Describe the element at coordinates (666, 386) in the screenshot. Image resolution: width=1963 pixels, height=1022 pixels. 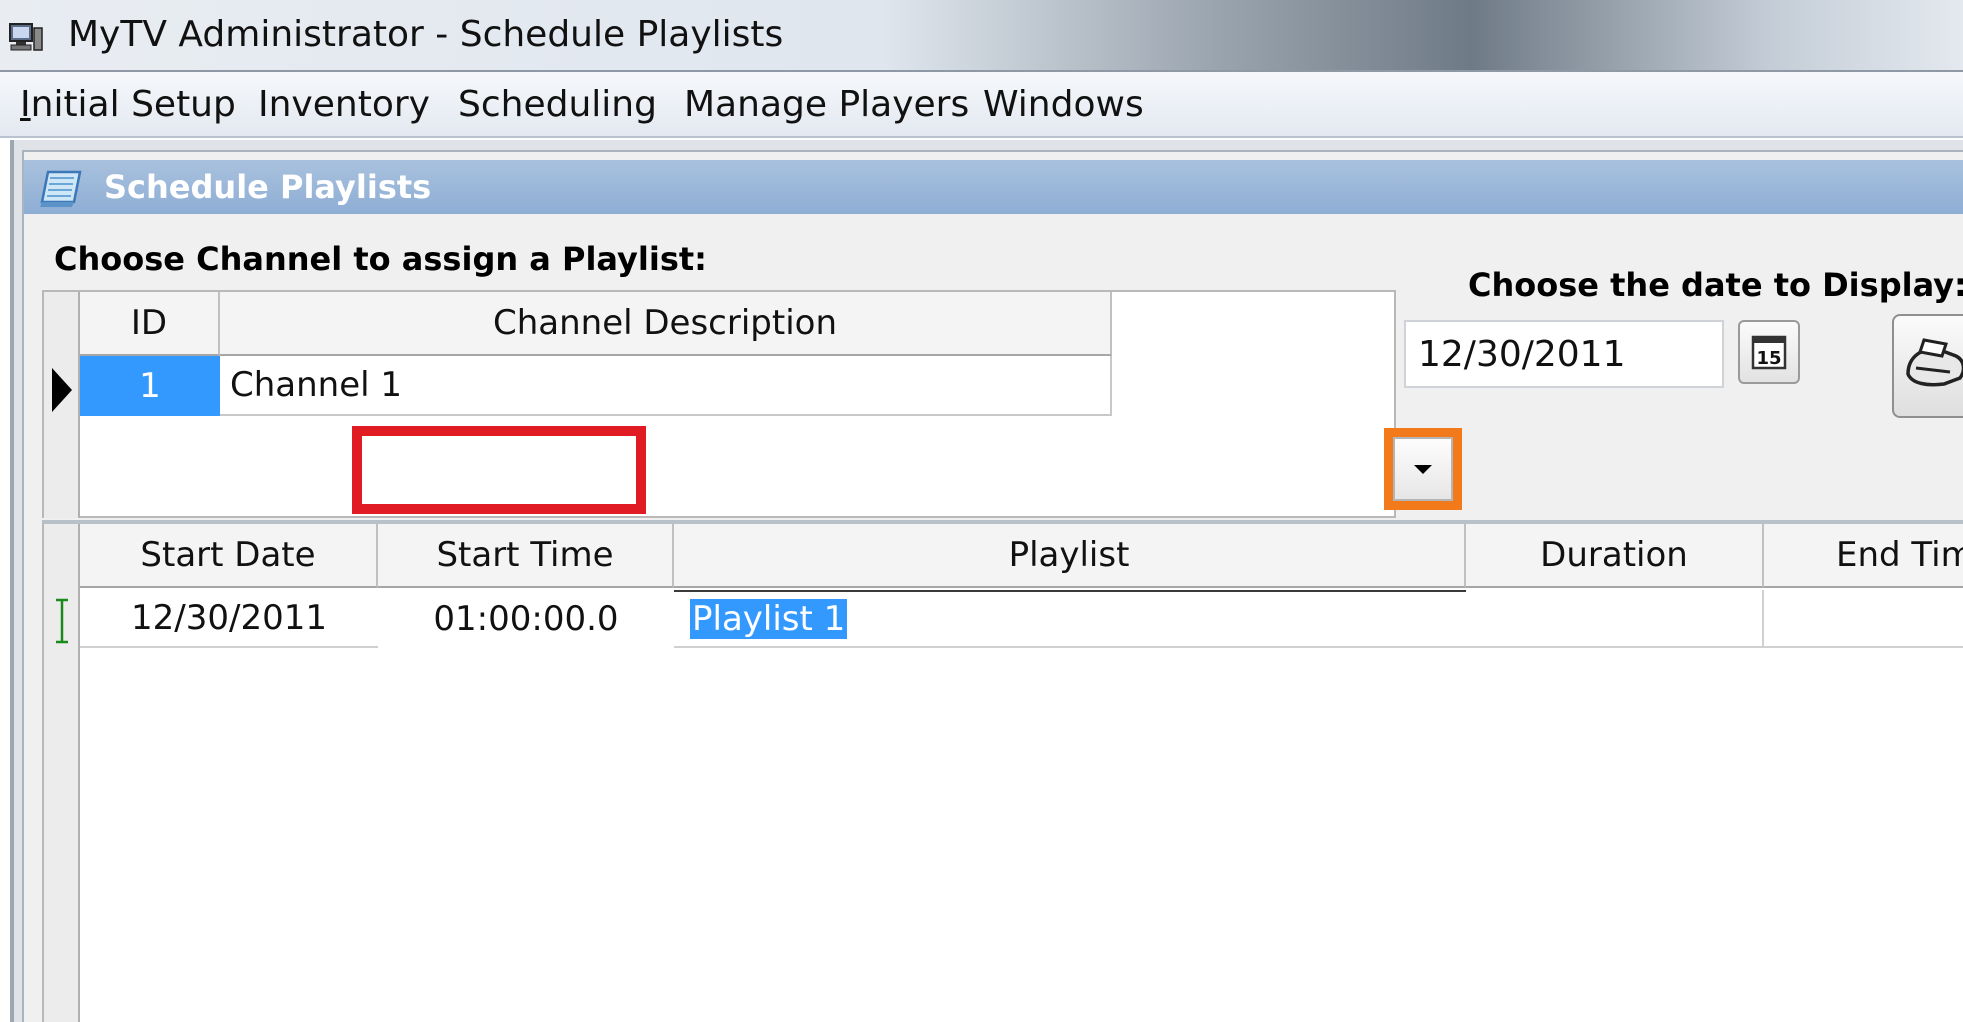
I see `channel-cell-description: Channel 1` at that location.